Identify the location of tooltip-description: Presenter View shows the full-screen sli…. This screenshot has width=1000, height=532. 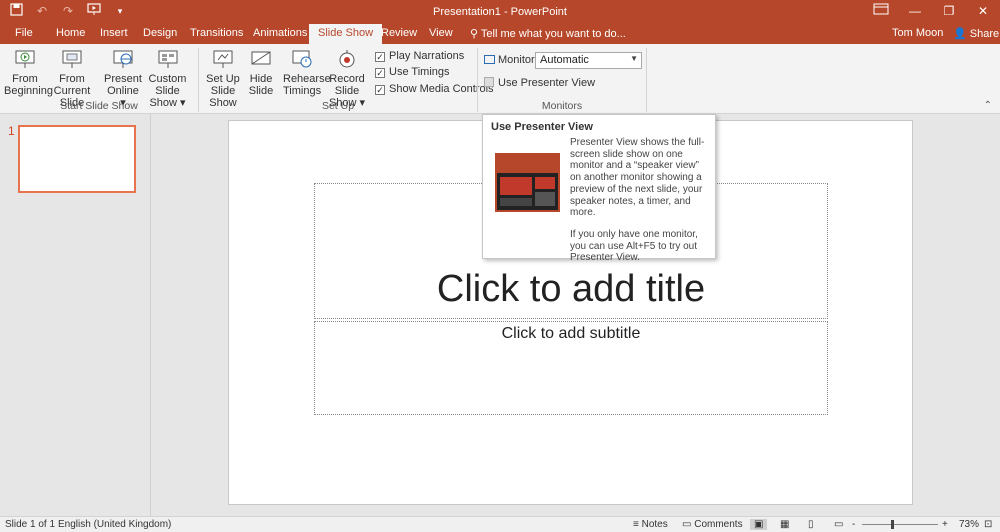
(637, 178).